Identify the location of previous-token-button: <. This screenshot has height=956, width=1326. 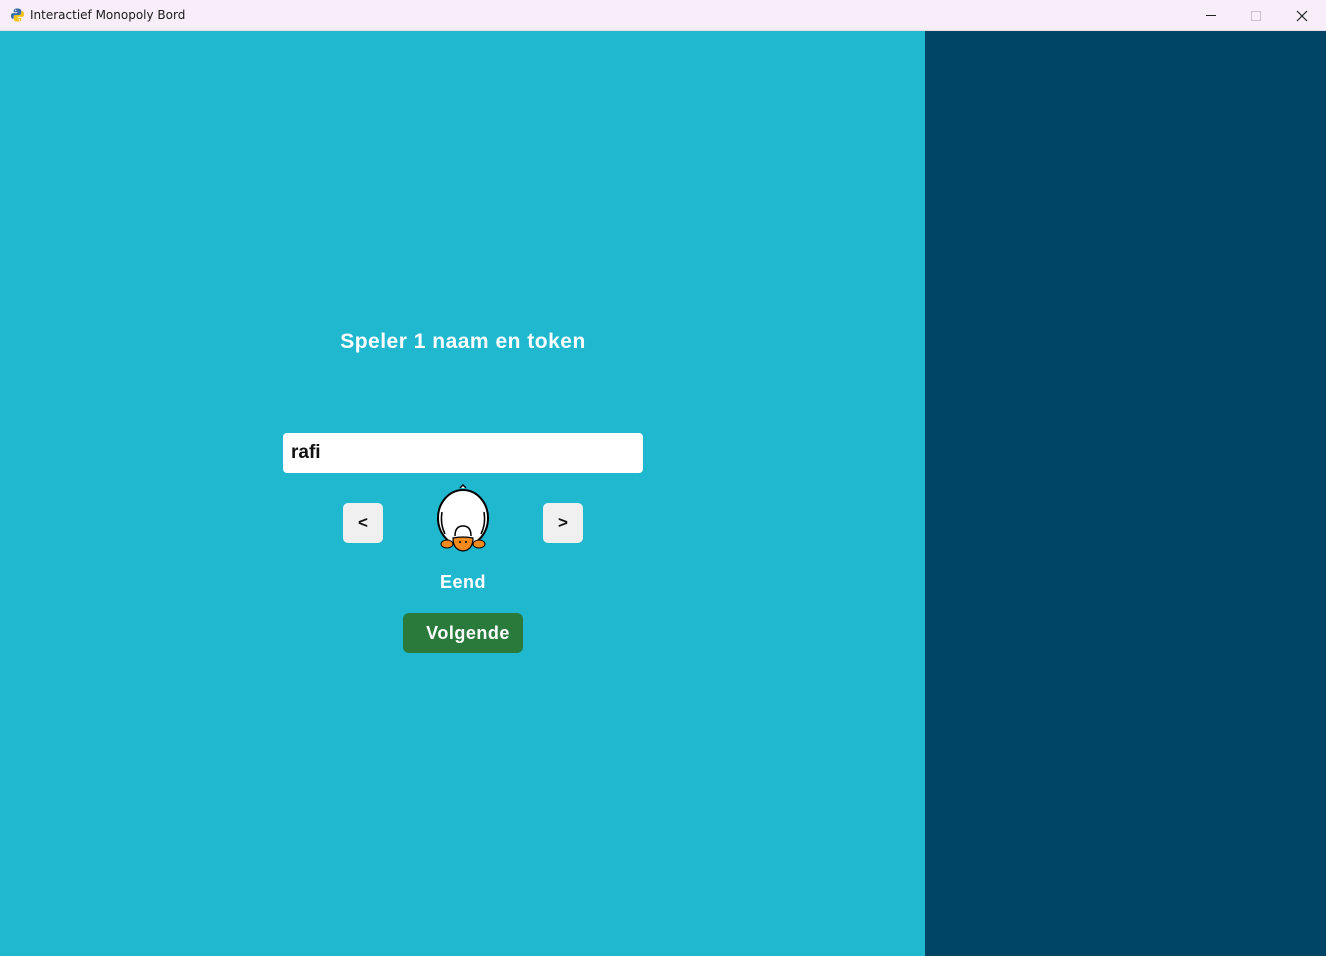
(363, 523).